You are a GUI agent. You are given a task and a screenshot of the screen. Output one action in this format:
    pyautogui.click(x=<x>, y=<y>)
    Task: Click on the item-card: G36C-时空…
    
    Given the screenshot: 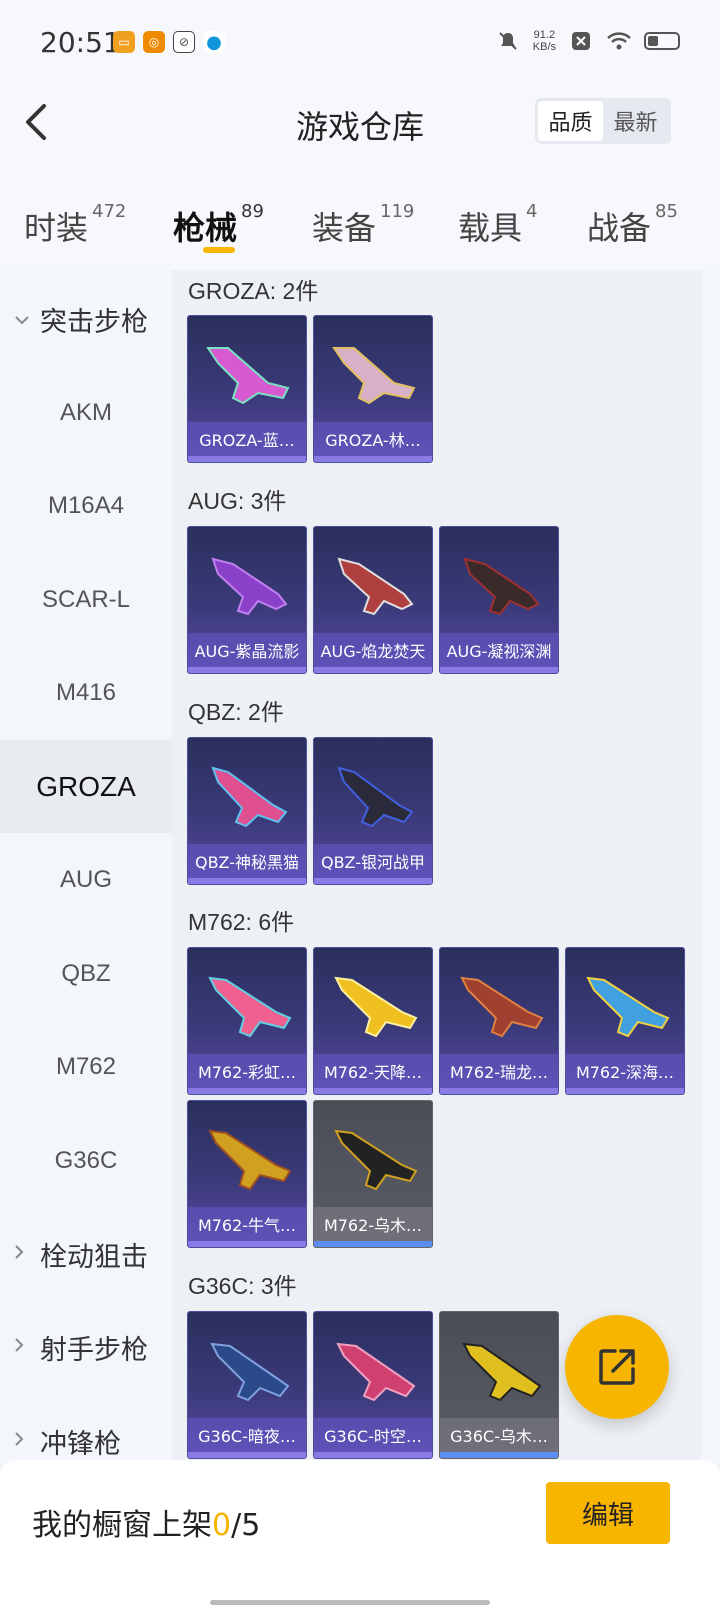 What is the action you would take?
    pyautogui.click(x=373, y=1385)
    